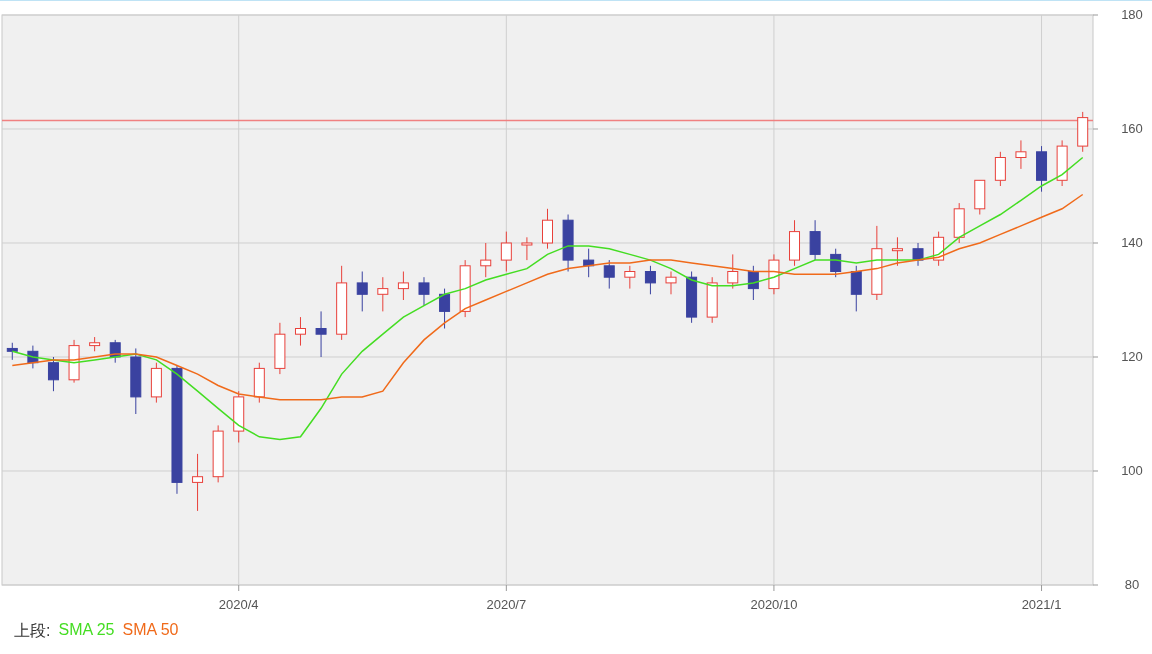 This screenshot has width=1152, height=654. I want to click on axis-label: 100, so click(1132, 470).